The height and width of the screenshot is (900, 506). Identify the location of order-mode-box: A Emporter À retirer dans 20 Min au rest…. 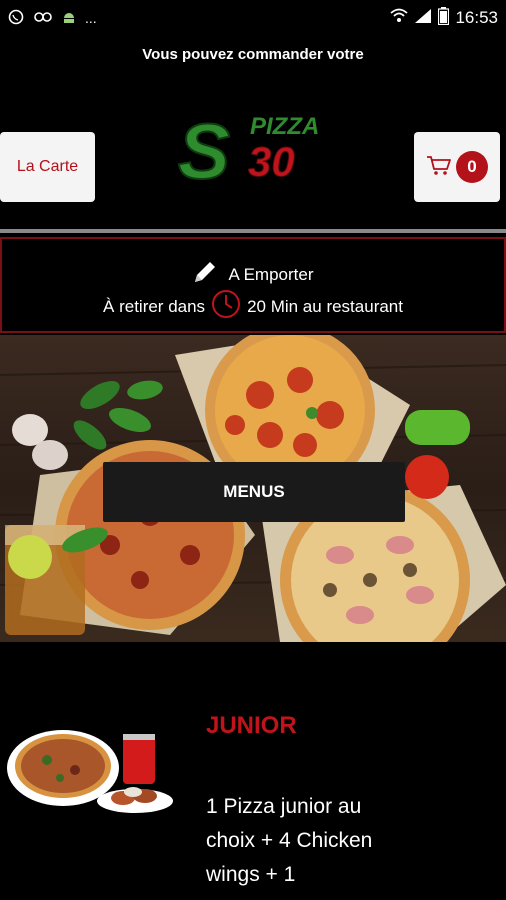
(253, 285).